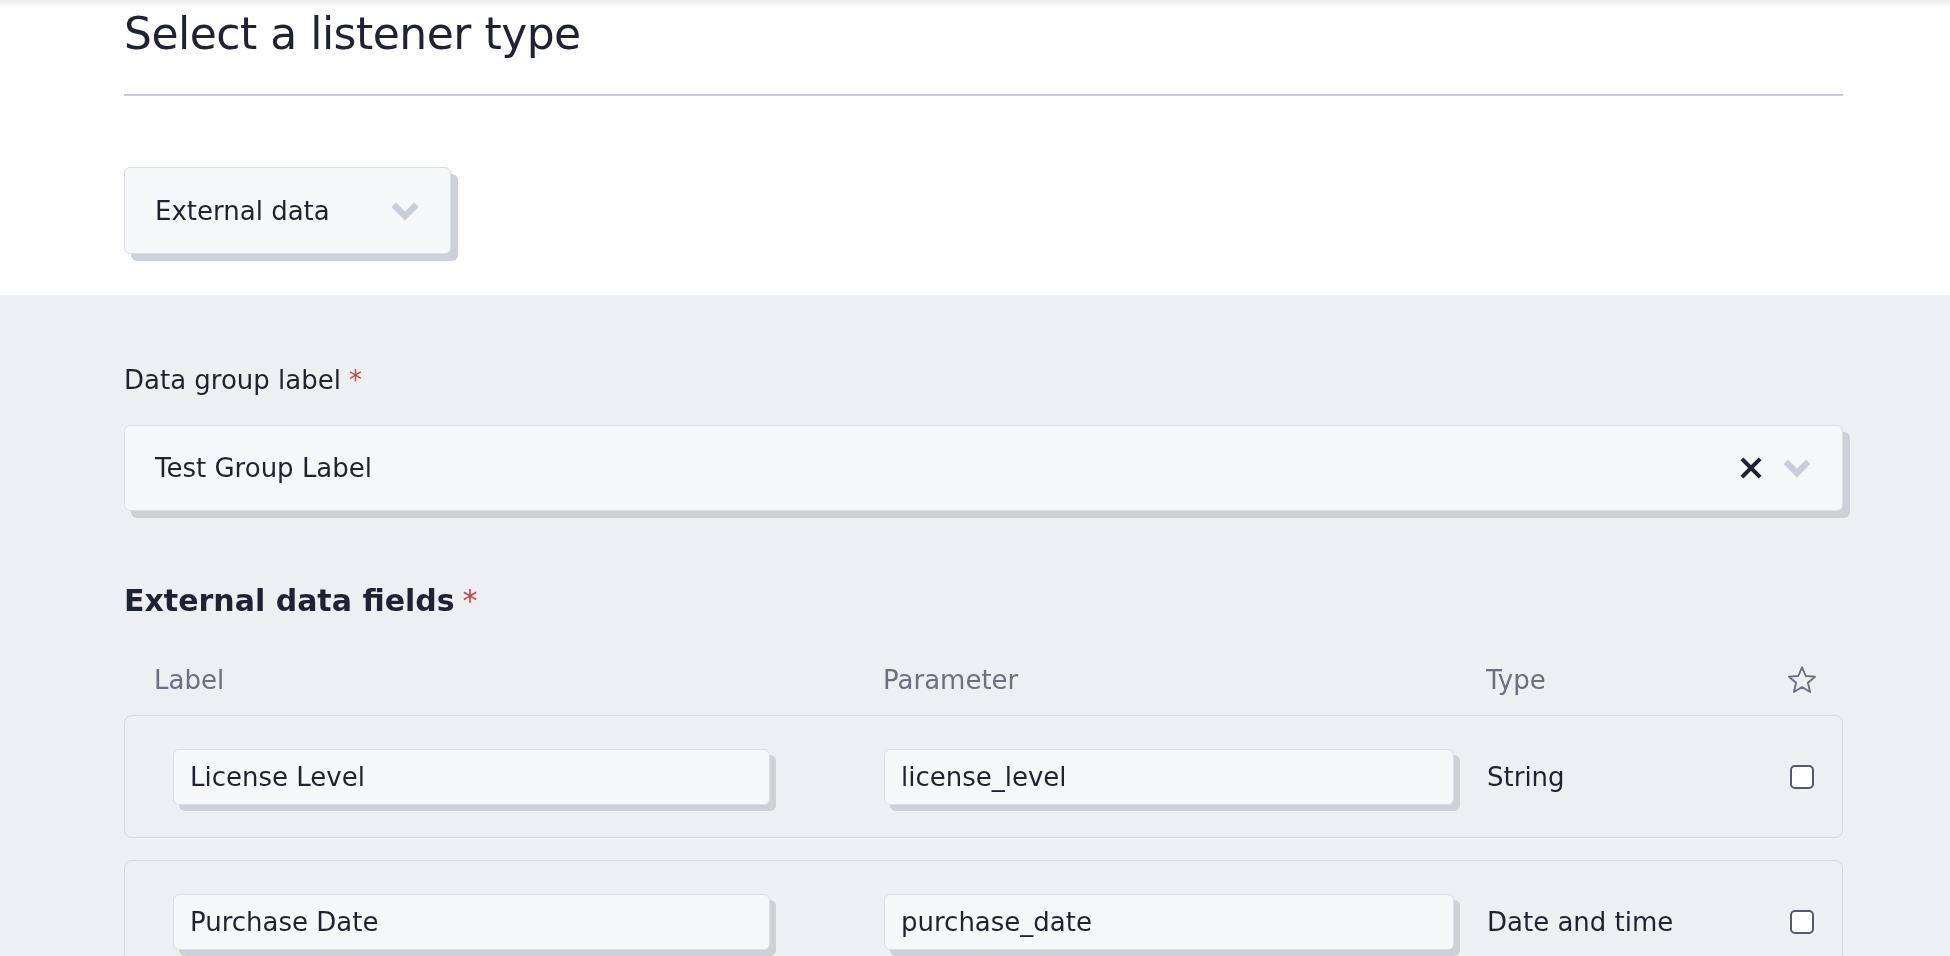 The image size is (1950, 956). Describe the element at coordinates (1516, 680) in the screenshot. I see `column-header: Type` at that location.